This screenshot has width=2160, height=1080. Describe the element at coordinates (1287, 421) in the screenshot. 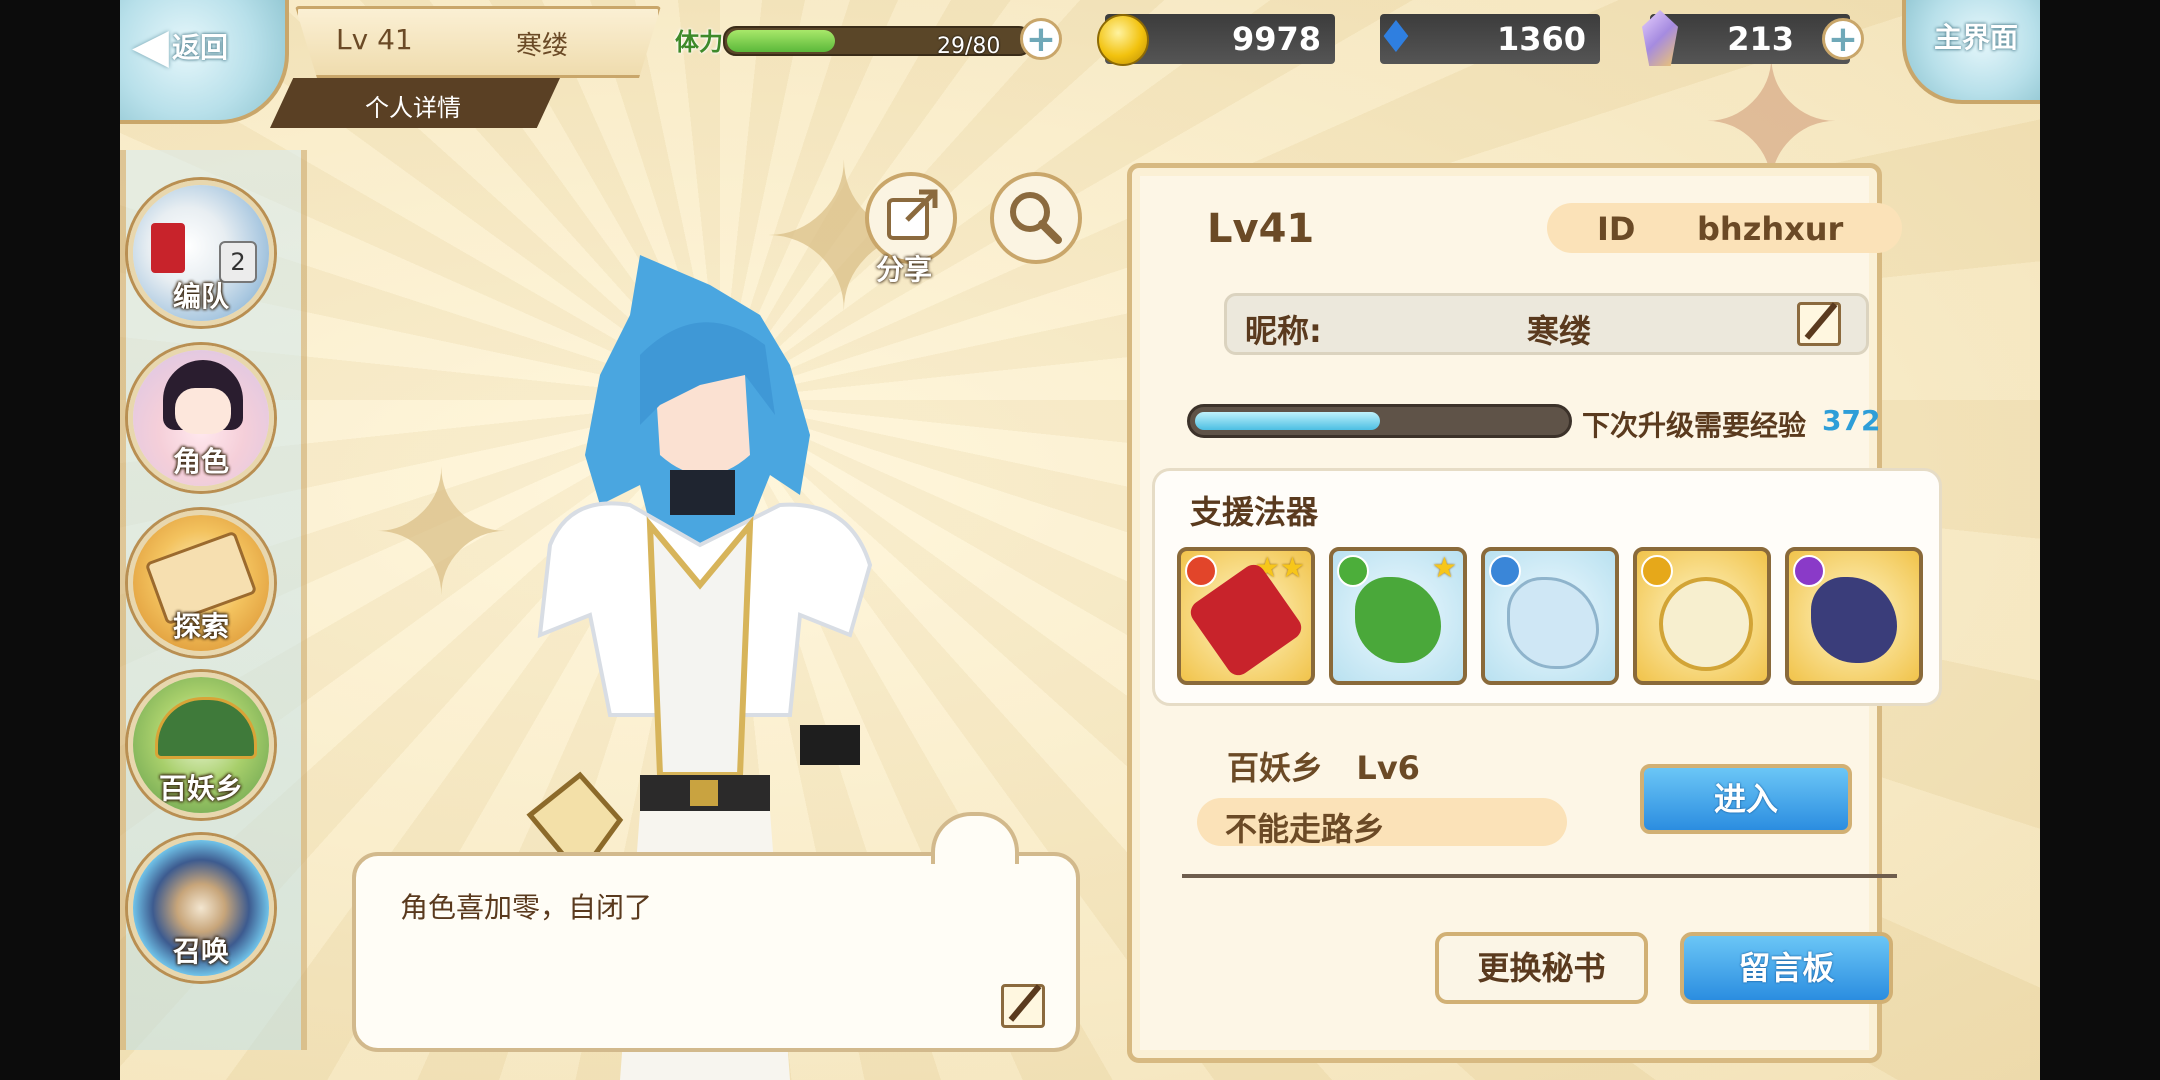

I see `exp-fill` at that location.